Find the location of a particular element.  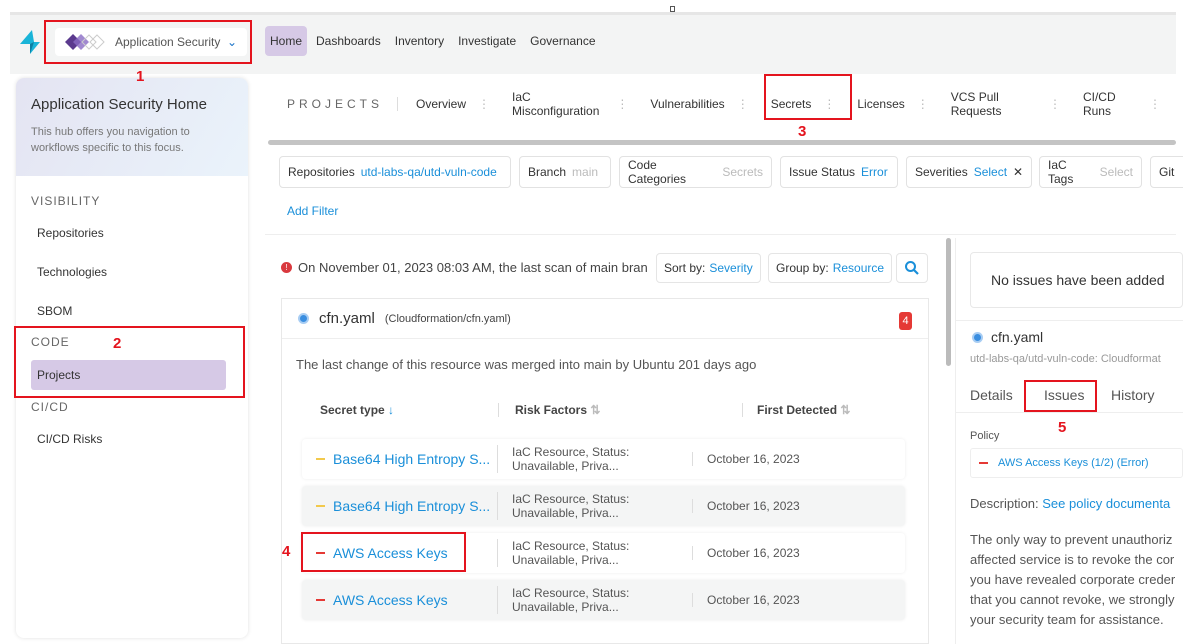

annotation-number: 5 is located at coordinates (1062, 427).